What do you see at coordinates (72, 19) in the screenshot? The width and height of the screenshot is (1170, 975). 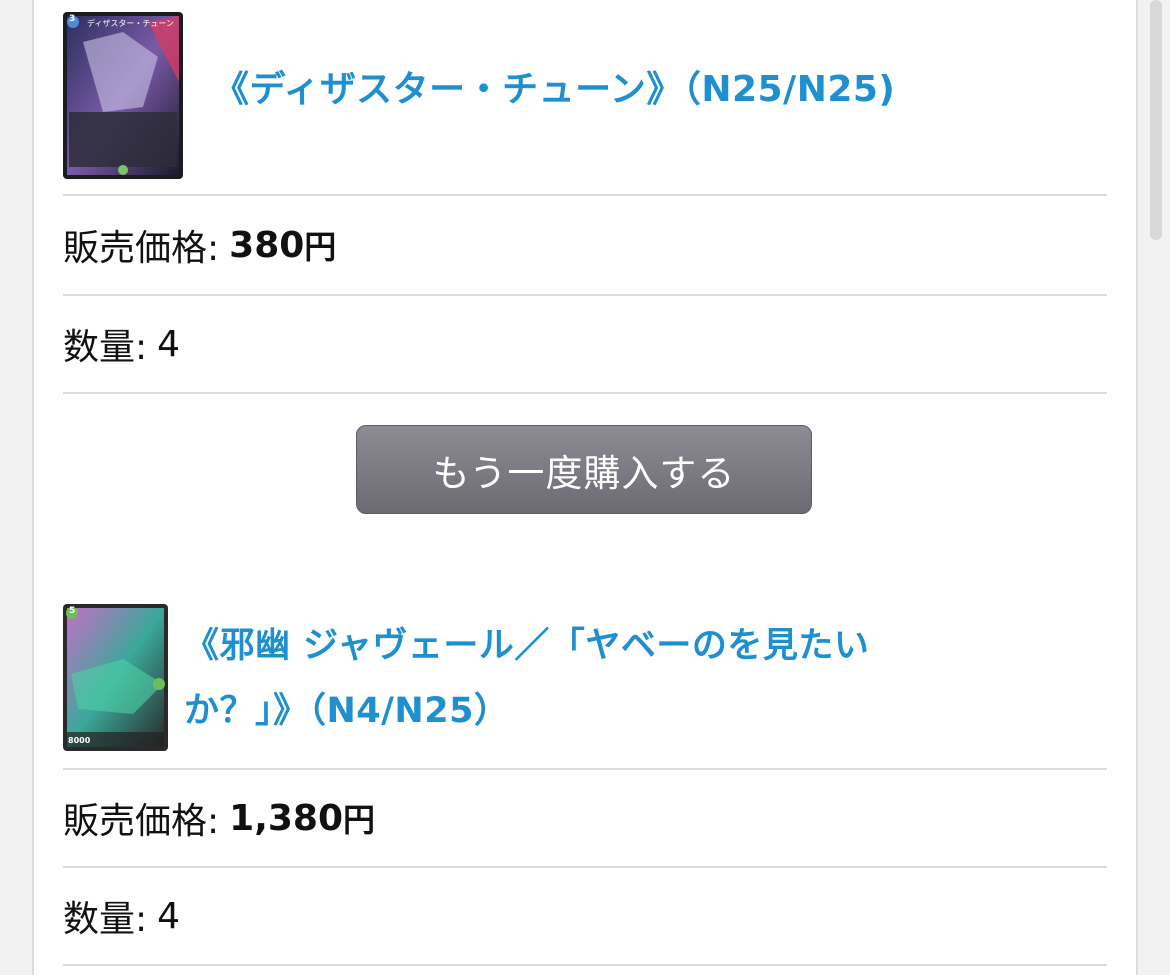 I see `card-cost: 3` at bounding box center [72, 19].